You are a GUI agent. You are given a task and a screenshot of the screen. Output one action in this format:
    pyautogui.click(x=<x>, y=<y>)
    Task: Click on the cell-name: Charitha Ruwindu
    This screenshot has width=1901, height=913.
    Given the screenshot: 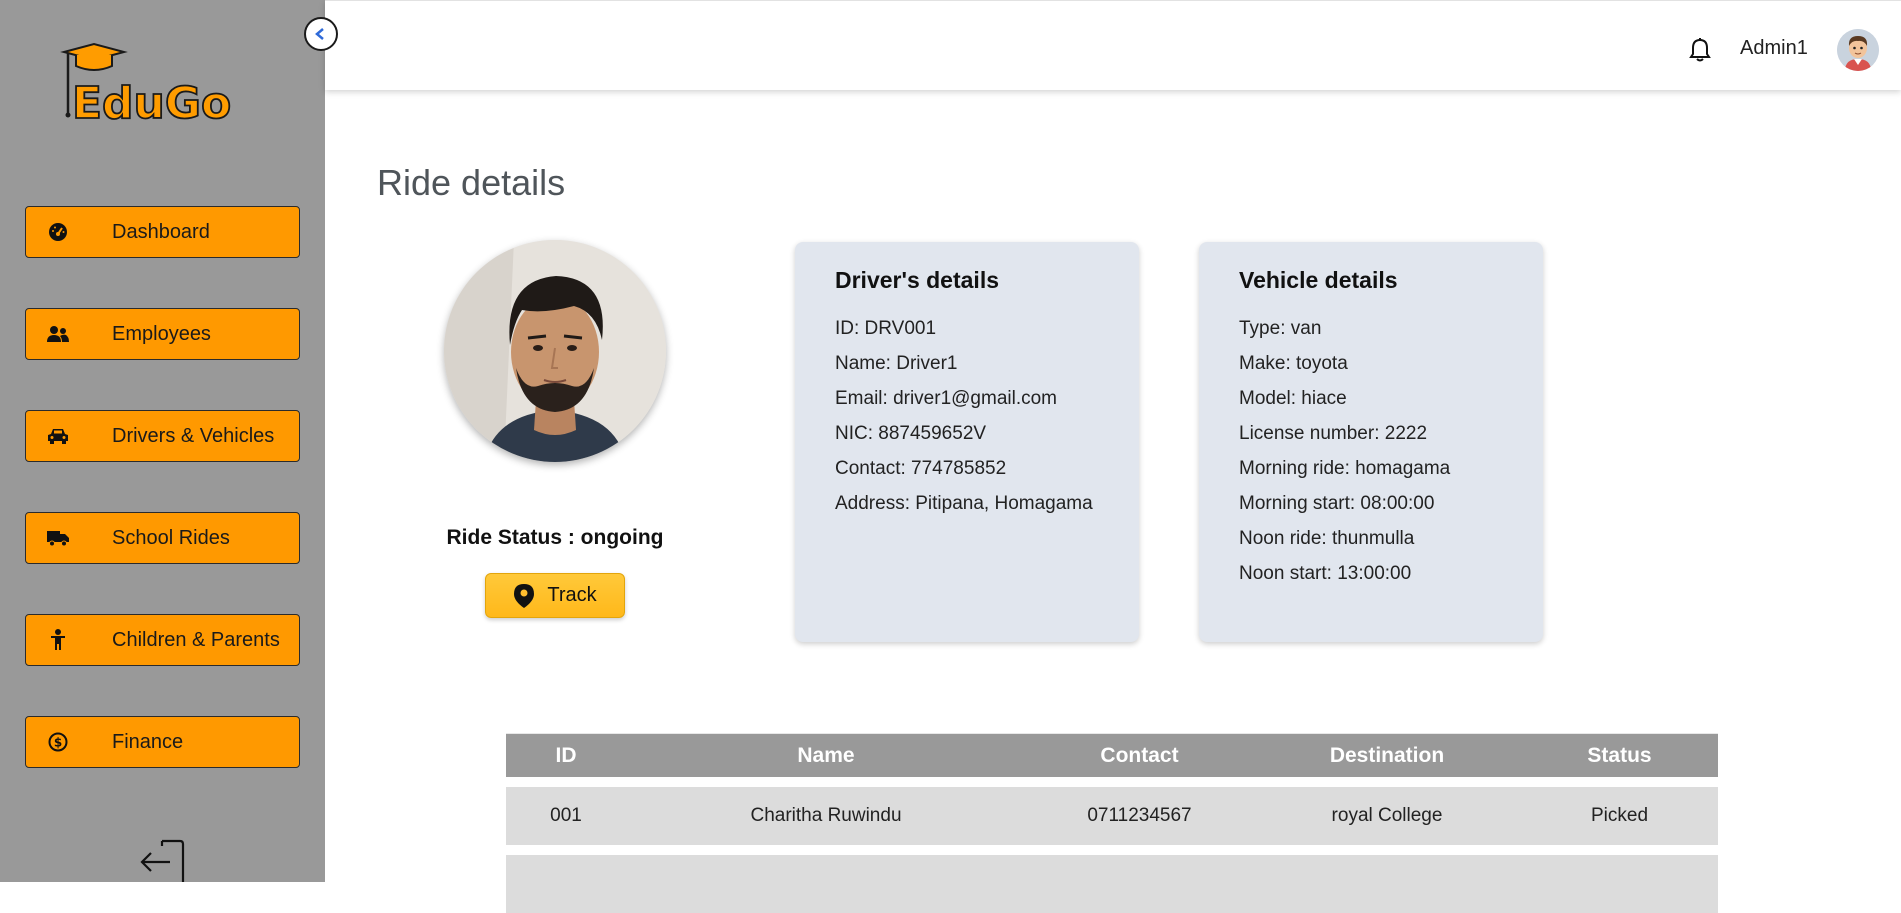 What is the action you would take?
    pyautogui.click(x=826, y=815)
    